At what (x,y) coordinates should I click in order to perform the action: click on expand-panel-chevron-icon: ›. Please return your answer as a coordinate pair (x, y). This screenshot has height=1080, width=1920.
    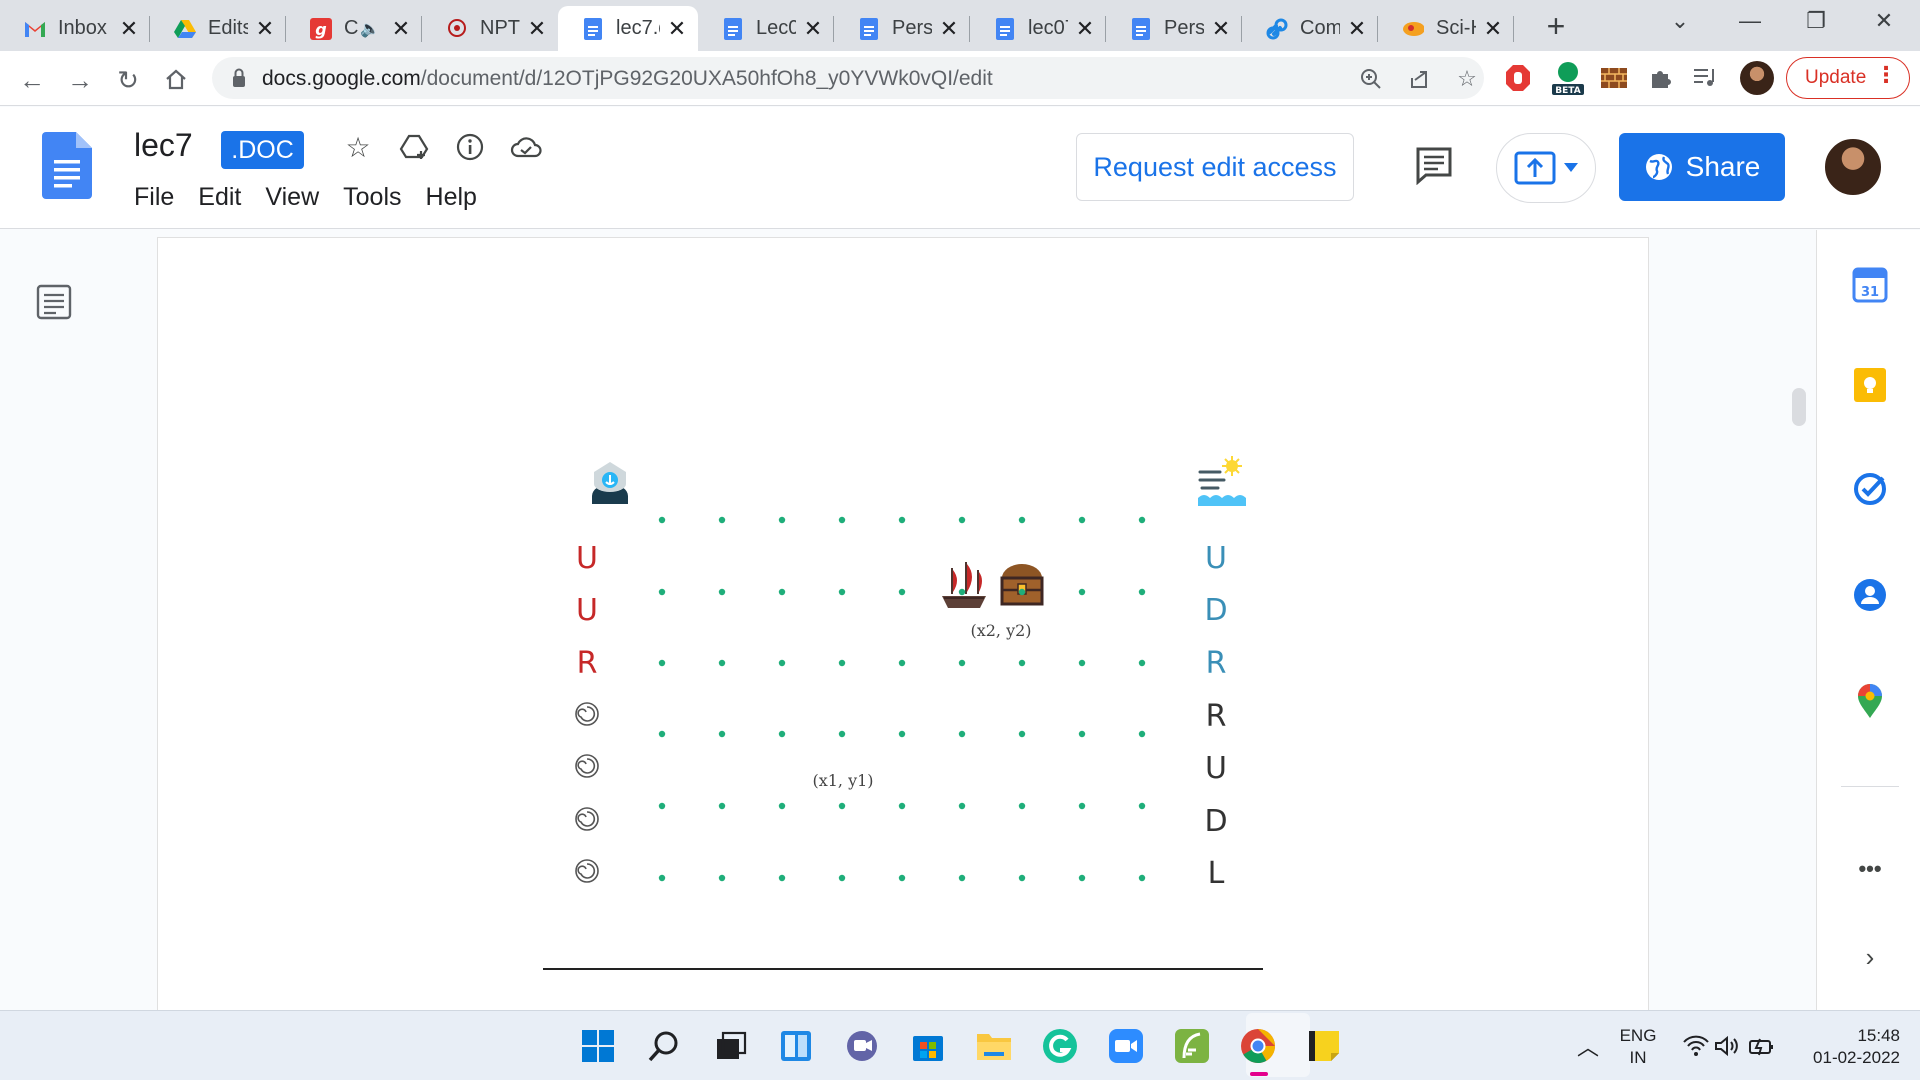
    Looking at the image, I should click on (1870, 957).